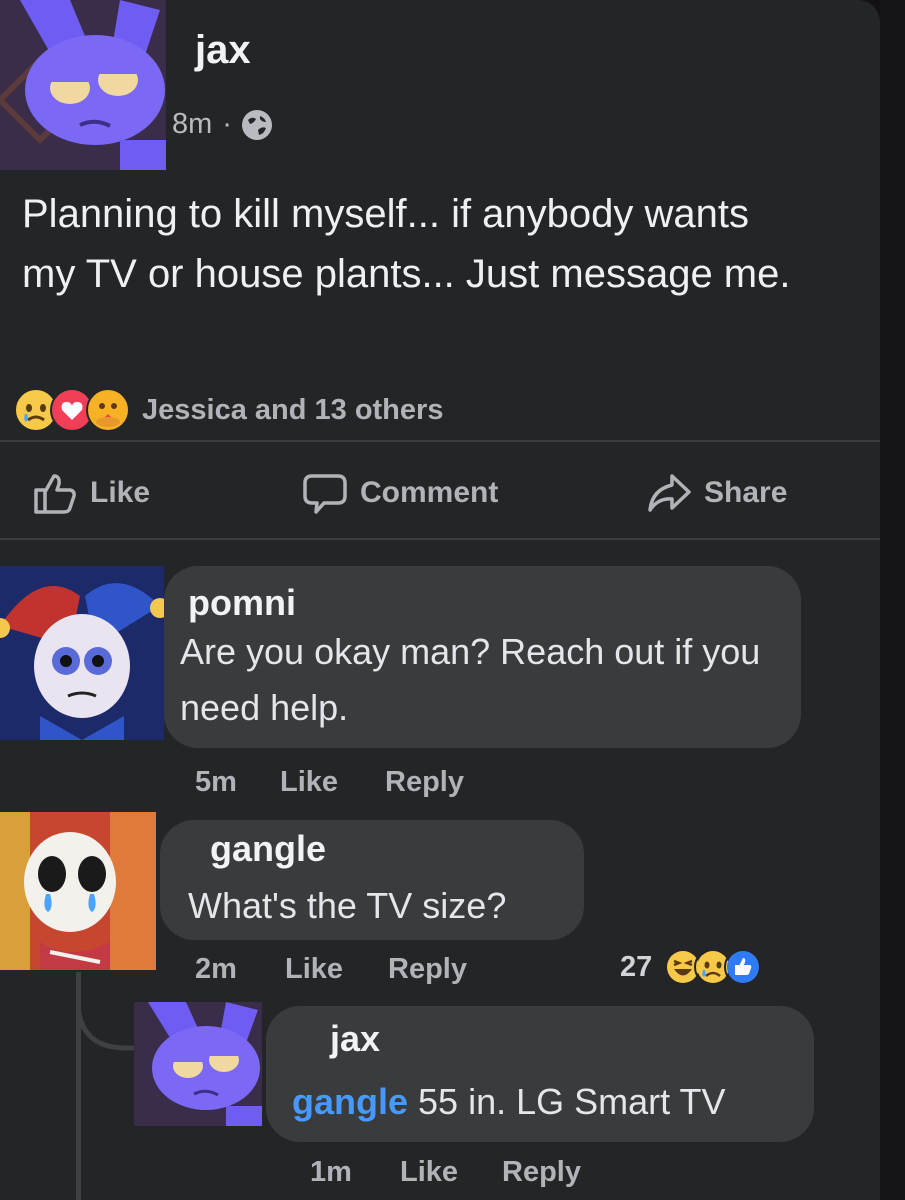  Describe the element at coordinates (355, 1039) in the screenshot. I see `reply-author: jax` at that location.